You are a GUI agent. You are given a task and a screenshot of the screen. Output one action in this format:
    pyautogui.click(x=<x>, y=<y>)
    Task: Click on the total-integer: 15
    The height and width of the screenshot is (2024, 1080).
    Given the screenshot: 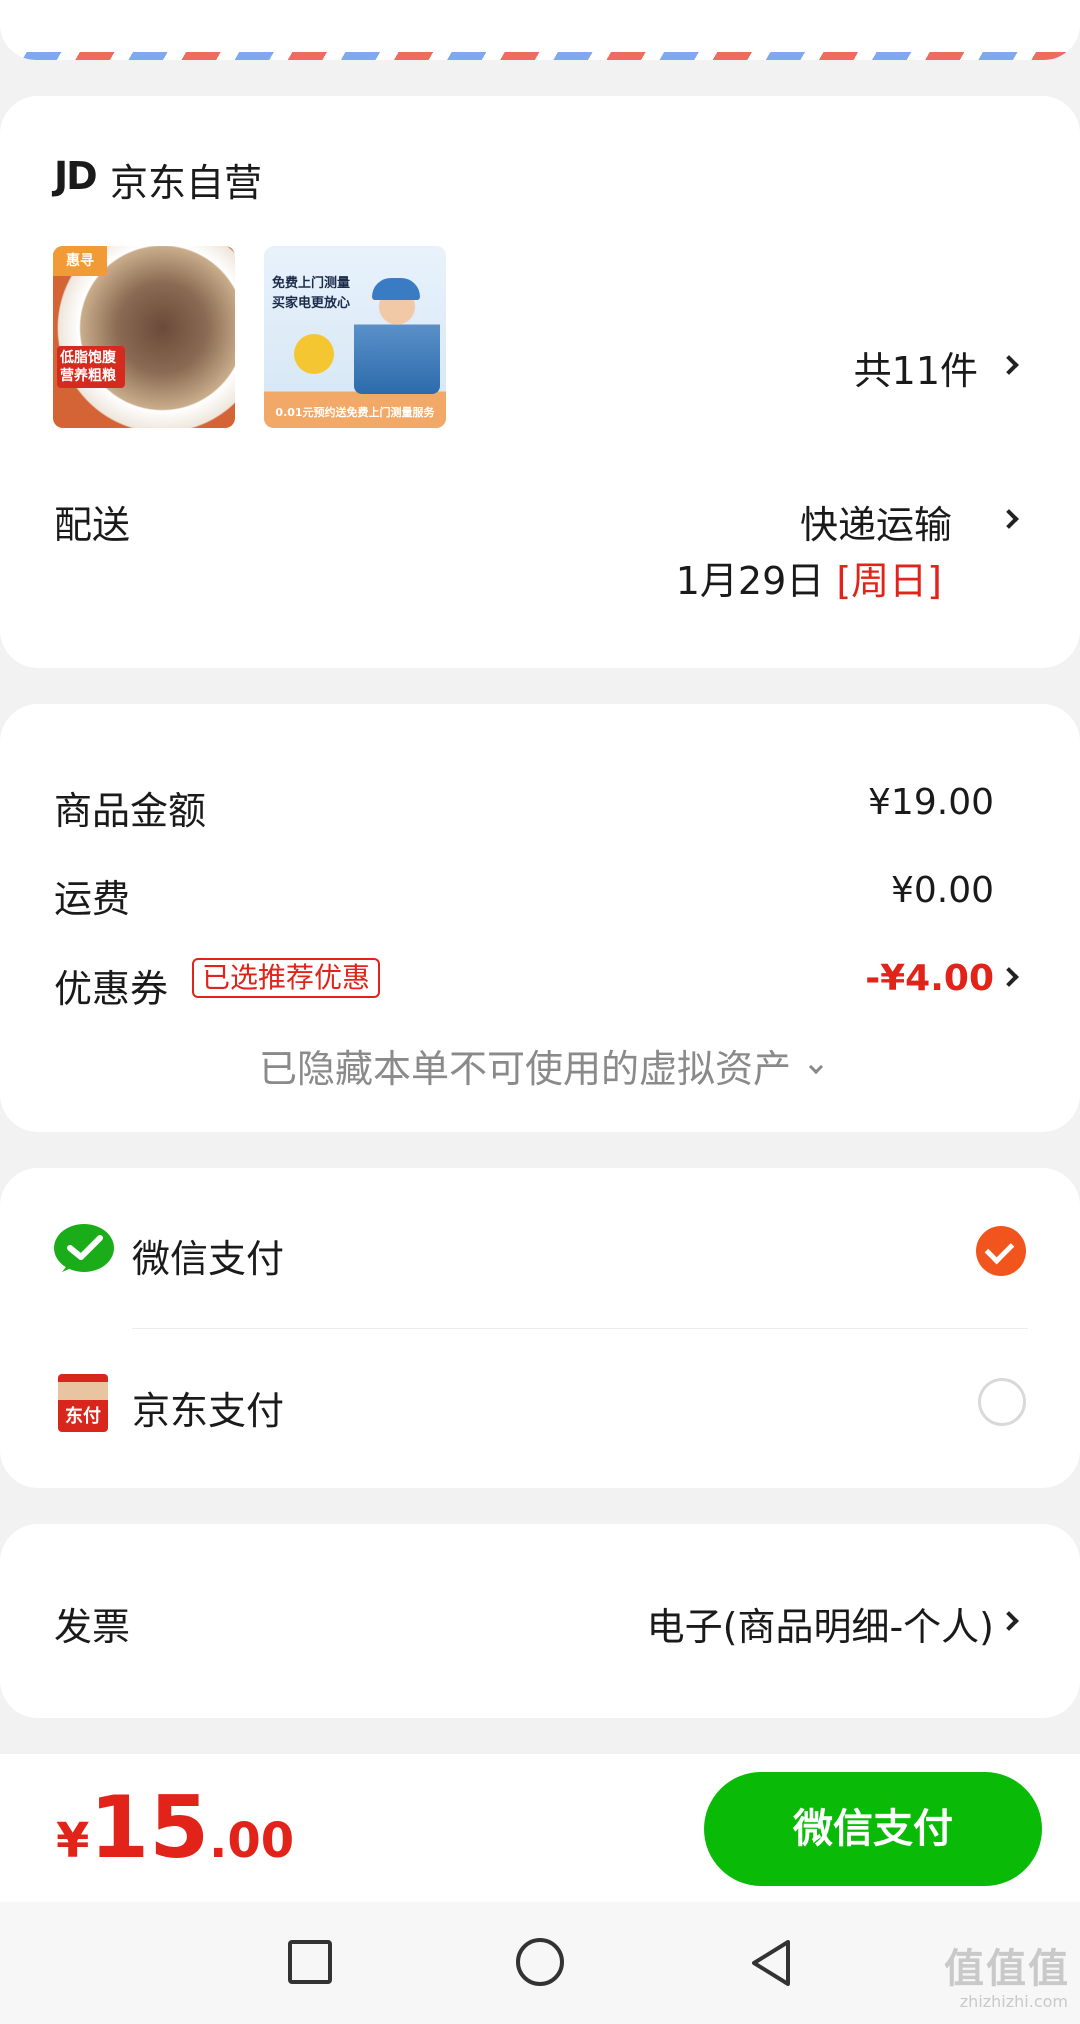 What is the action you would take?
    pyautogui.click(x=149, y=1828)
    